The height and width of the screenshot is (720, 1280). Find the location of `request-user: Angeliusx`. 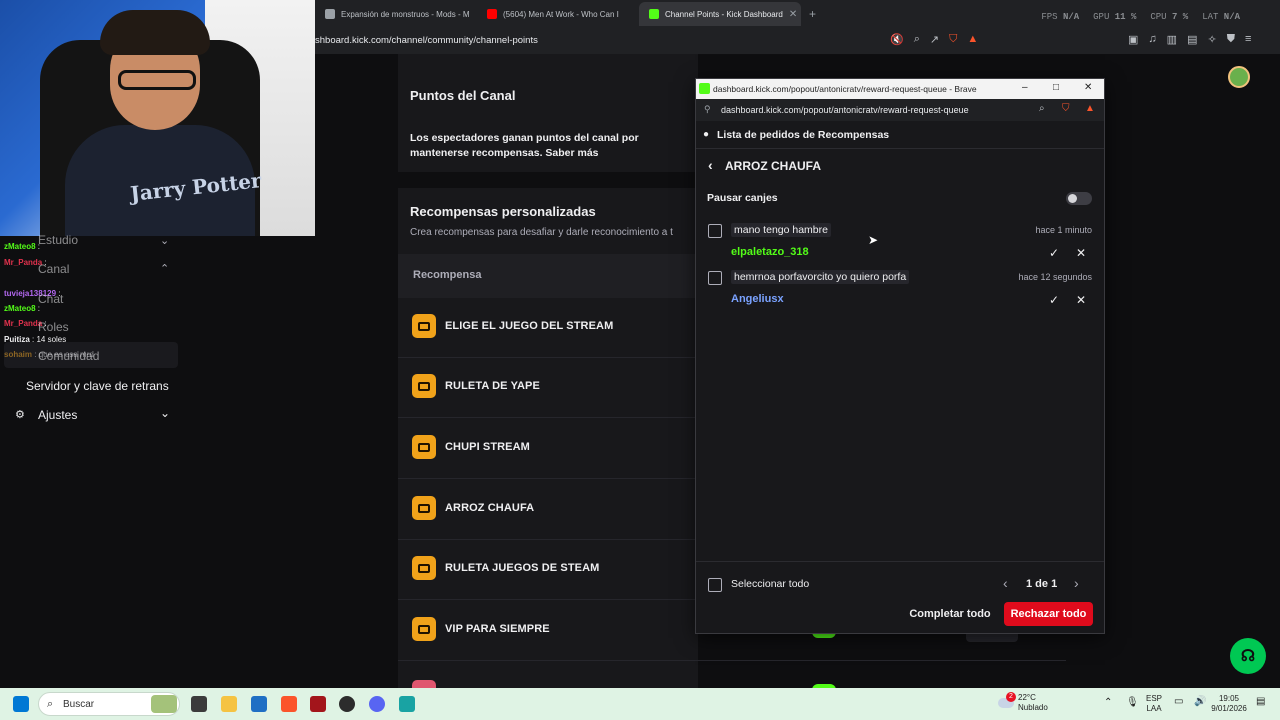

request-user: Angeliusx is located at coordinates (757, 299).